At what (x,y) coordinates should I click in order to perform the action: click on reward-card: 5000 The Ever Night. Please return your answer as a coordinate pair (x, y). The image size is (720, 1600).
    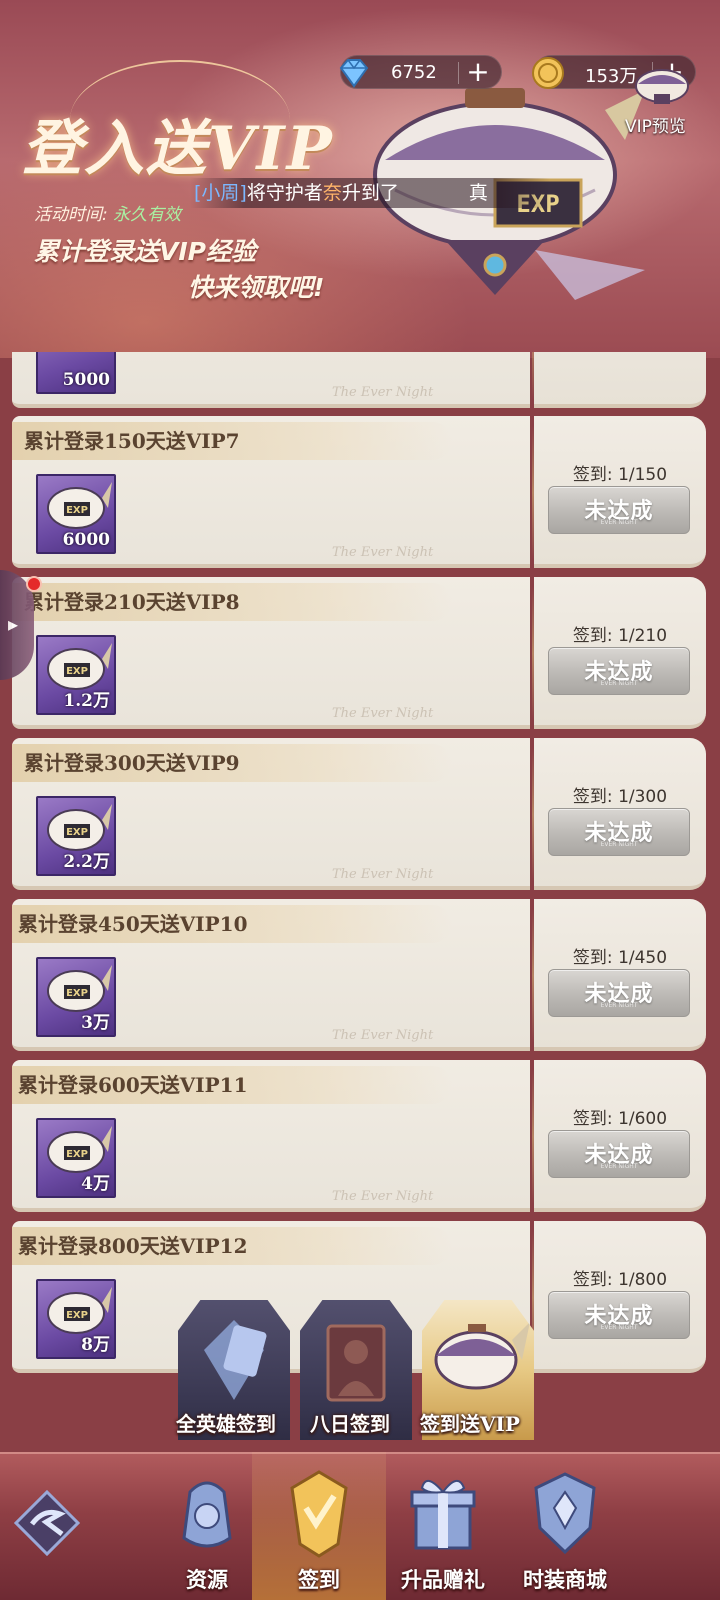
    Looking at the image, I should click on (359, 380).